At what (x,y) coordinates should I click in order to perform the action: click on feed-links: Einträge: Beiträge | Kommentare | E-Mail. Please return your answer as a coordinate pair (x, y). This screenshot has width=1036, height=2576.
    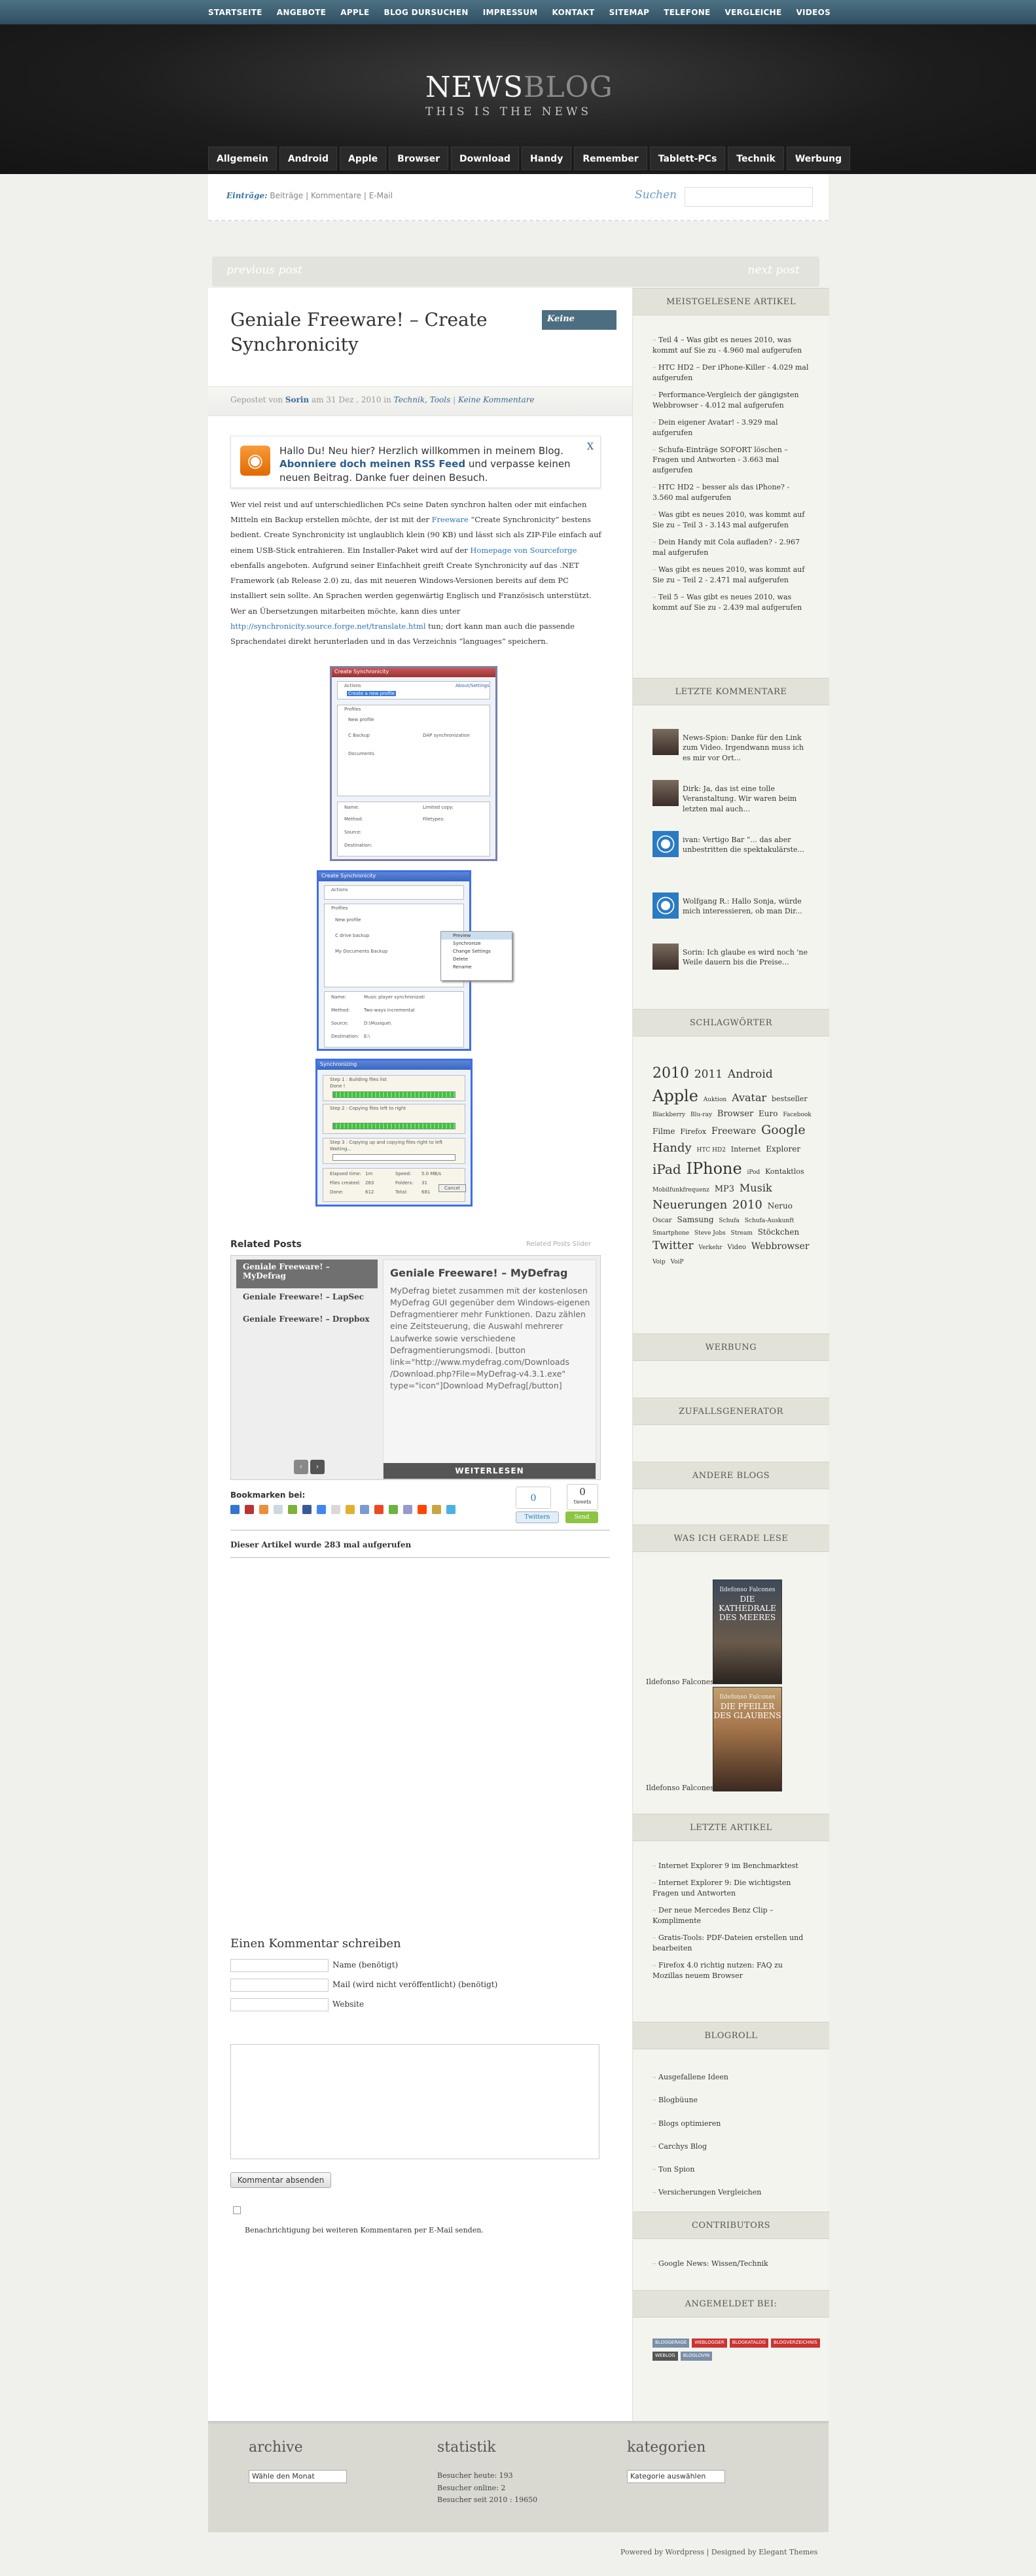
    Looking at the image, I should click on (309, 196).